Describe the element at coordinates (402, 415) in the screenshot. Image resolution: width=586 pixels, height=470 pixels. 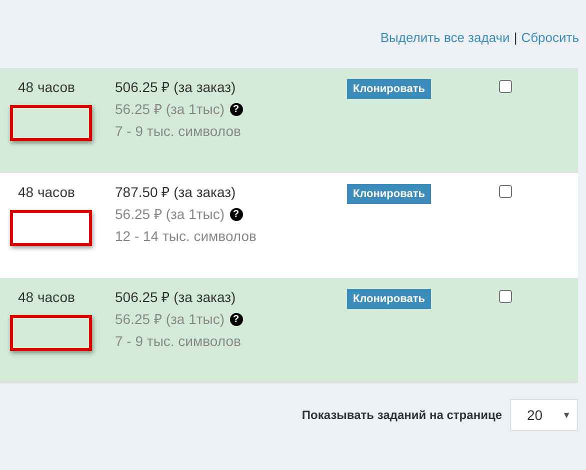
I see `per-page-label: Показывать заданий на странице` at that location.